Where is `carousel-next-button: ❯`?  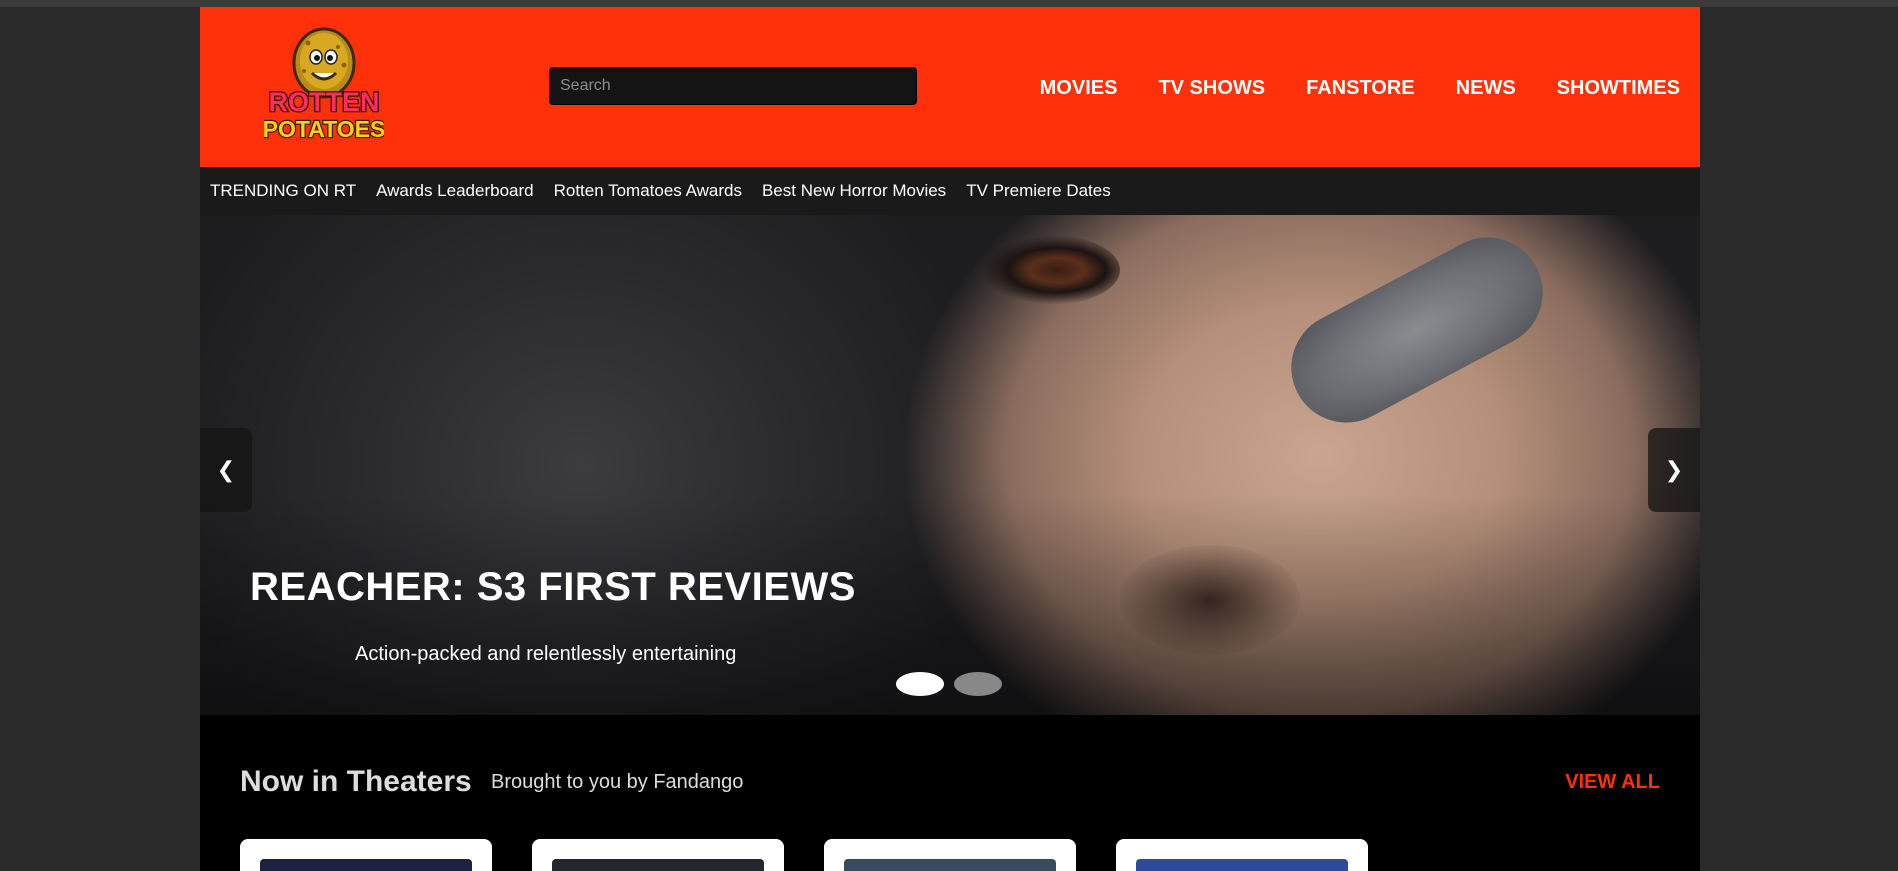
carousel-next-button: ❯ is located at coordinates (1674, 470).